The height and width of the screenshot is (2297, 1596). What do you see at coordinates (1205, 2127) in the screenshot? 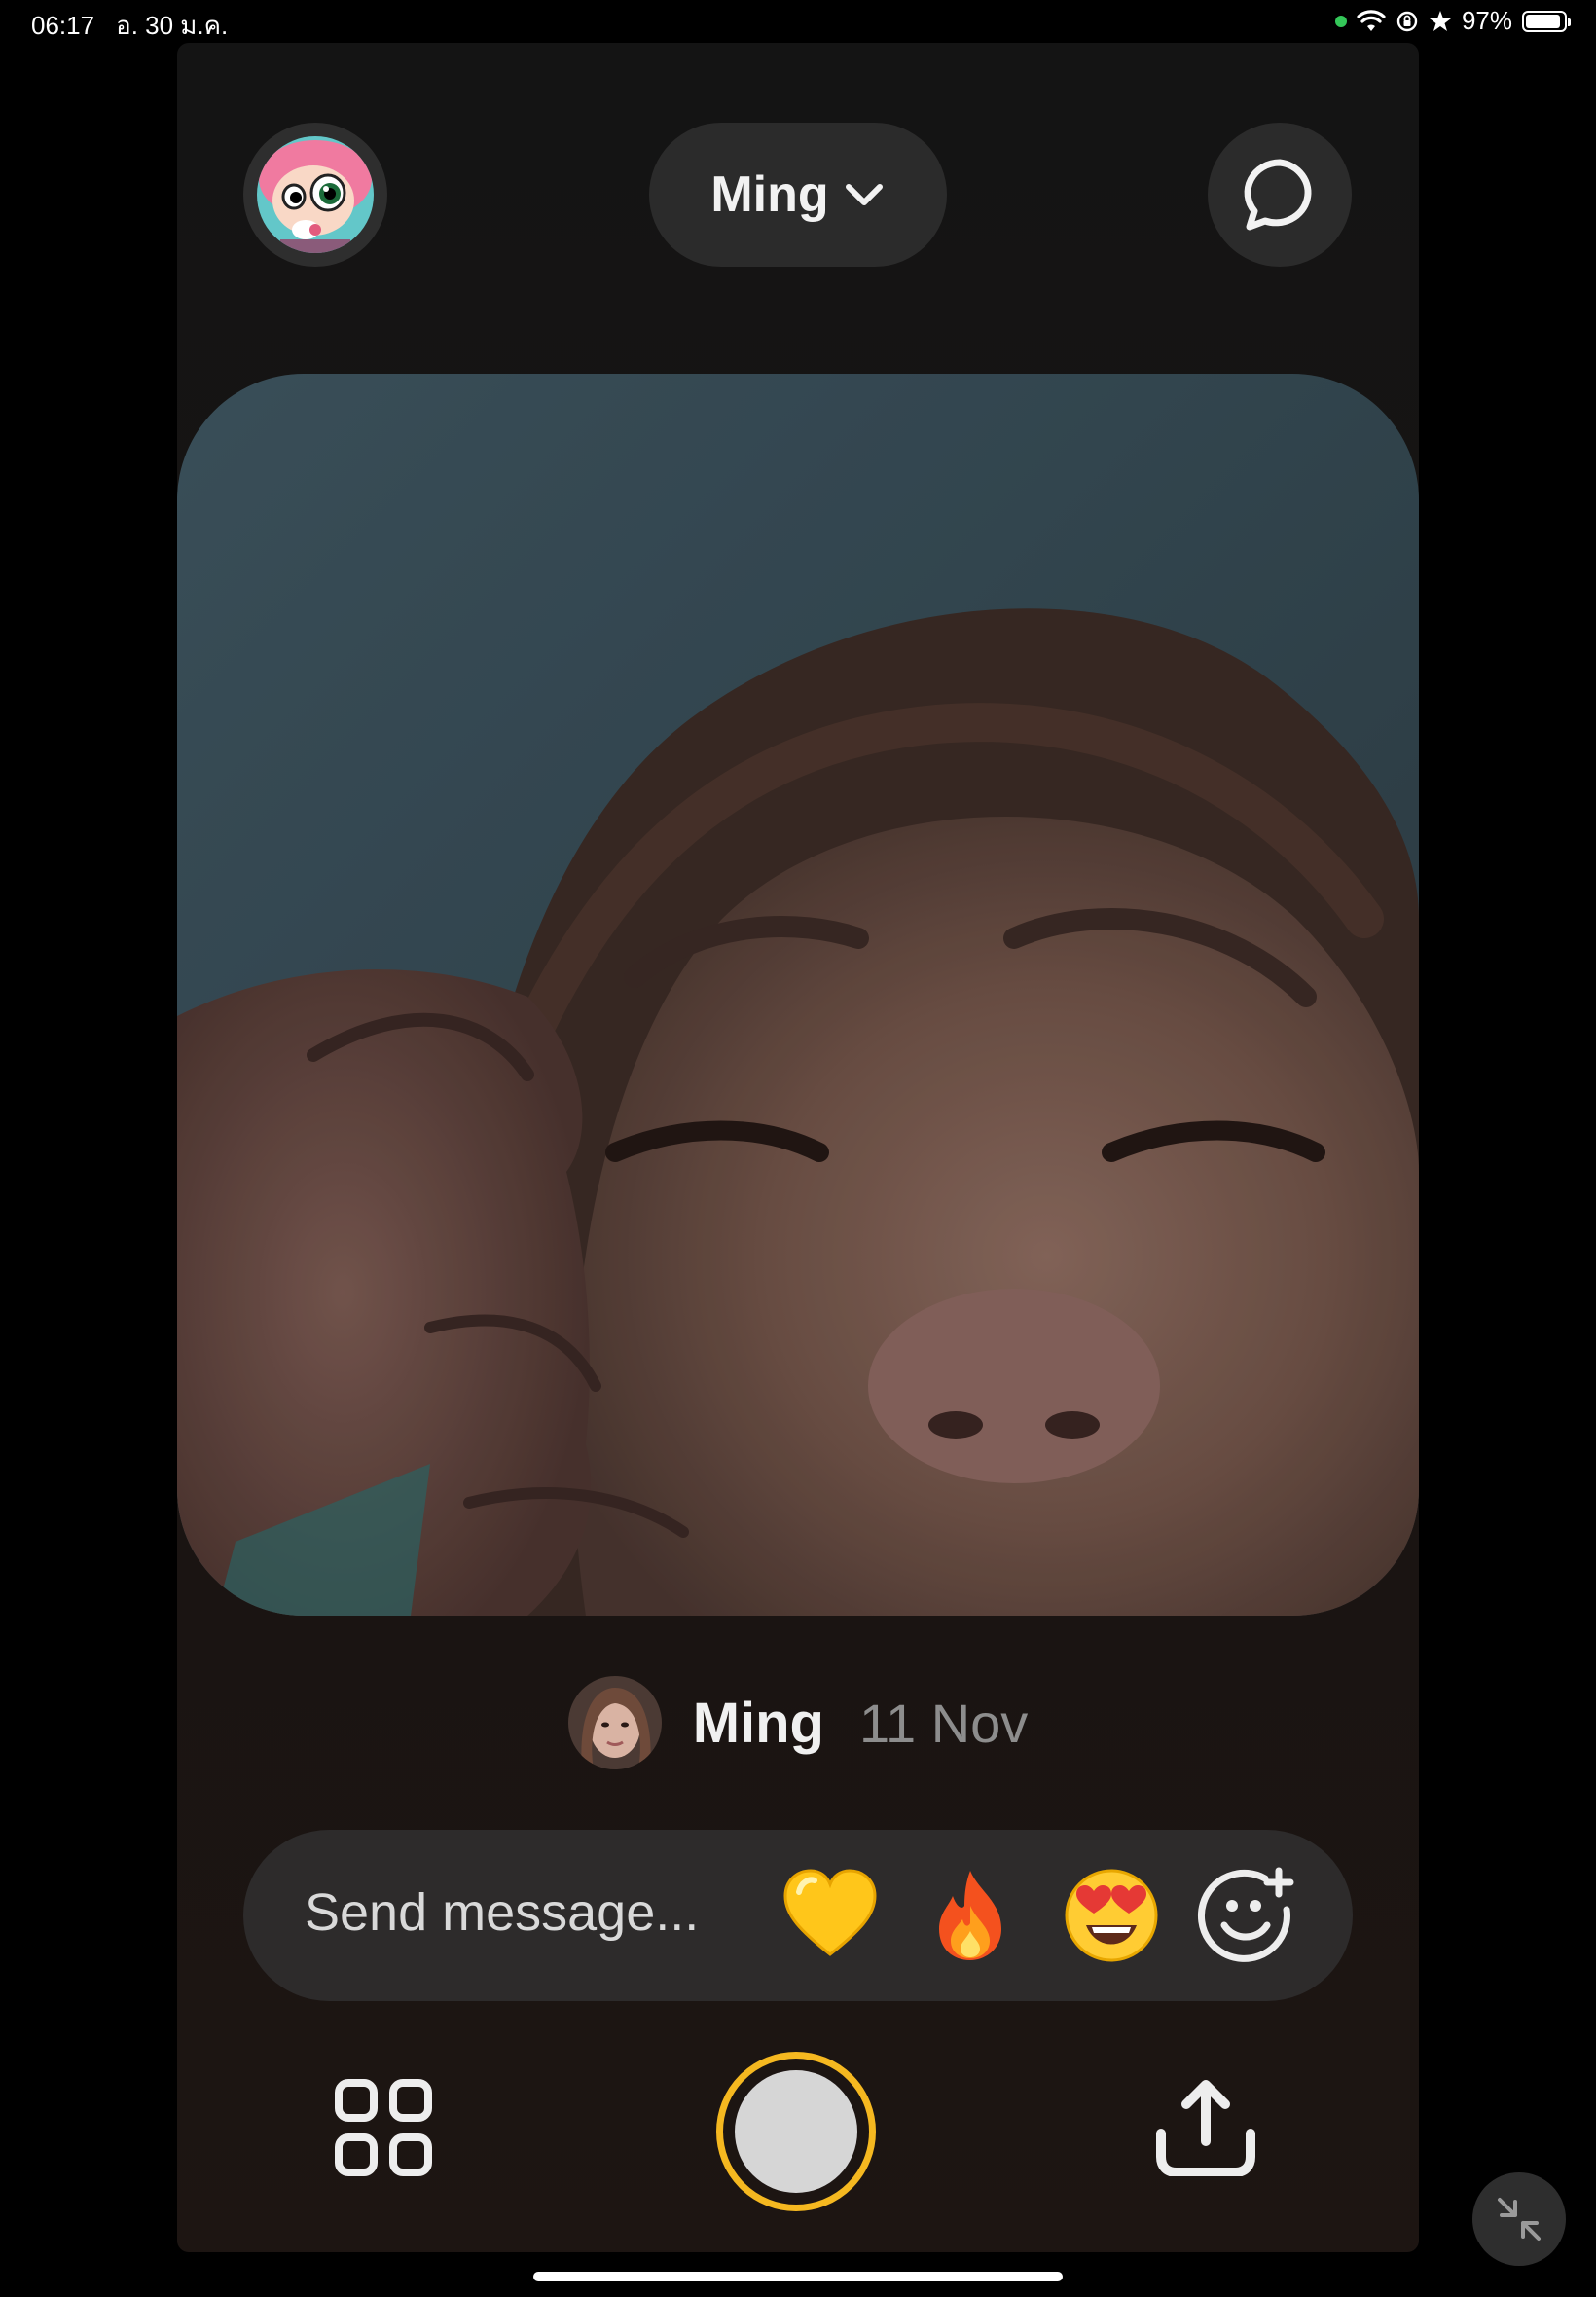
I see `share-upload-icon` at bounding box center [1205, 2127].